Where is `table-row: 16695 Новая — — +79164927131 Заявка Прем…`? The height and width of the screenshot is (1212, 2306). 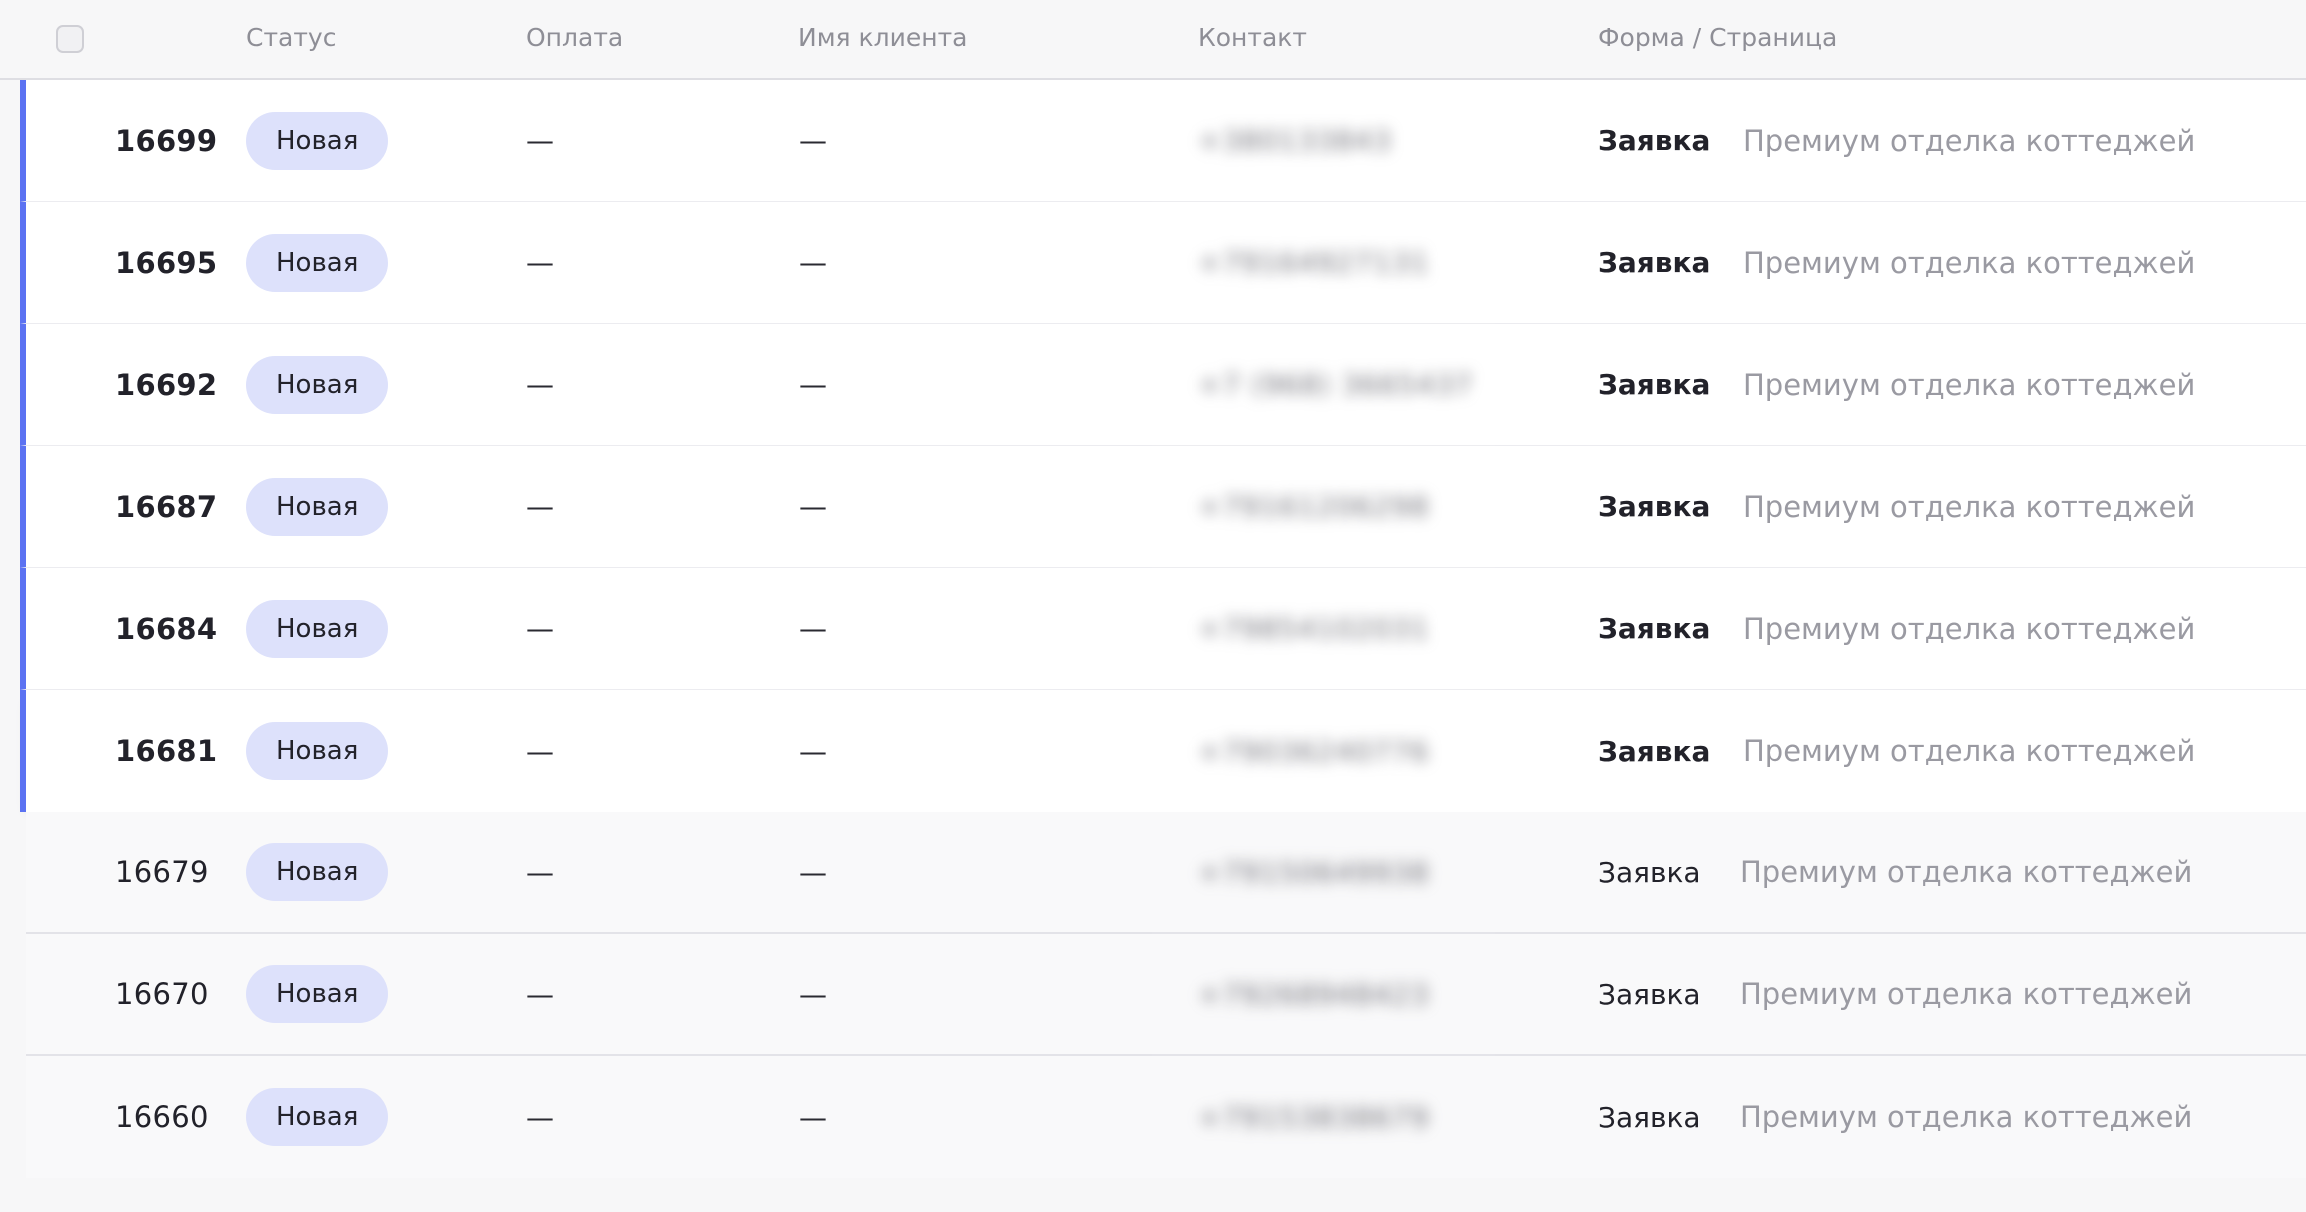
table-row: 16695 Новая — — +79164927131 Заявка Прем… is located at coordinates (1163, 263).